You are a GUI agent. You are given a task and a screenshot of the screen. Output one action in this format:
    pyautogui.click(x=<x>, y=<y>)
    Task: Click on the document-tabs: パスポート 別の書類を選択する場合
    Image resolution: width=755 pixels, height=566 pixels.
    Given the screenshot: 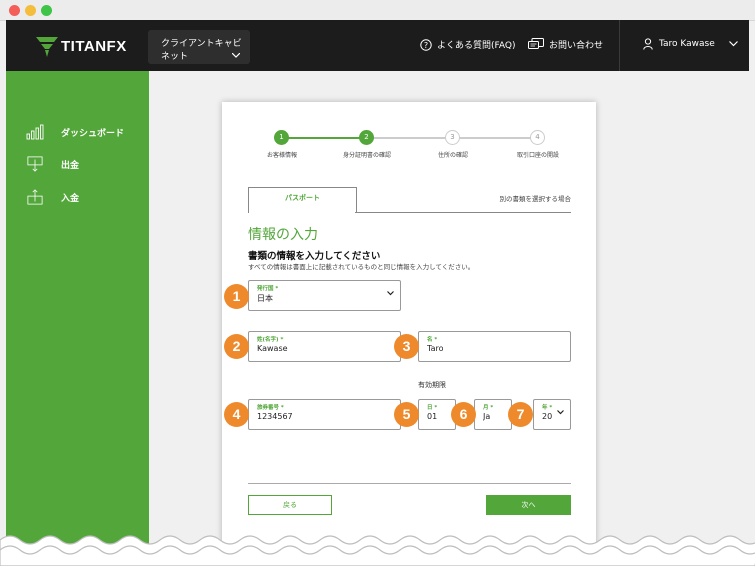 What is the action you would take?
    pyautogui.click(x=409, y=200)
    